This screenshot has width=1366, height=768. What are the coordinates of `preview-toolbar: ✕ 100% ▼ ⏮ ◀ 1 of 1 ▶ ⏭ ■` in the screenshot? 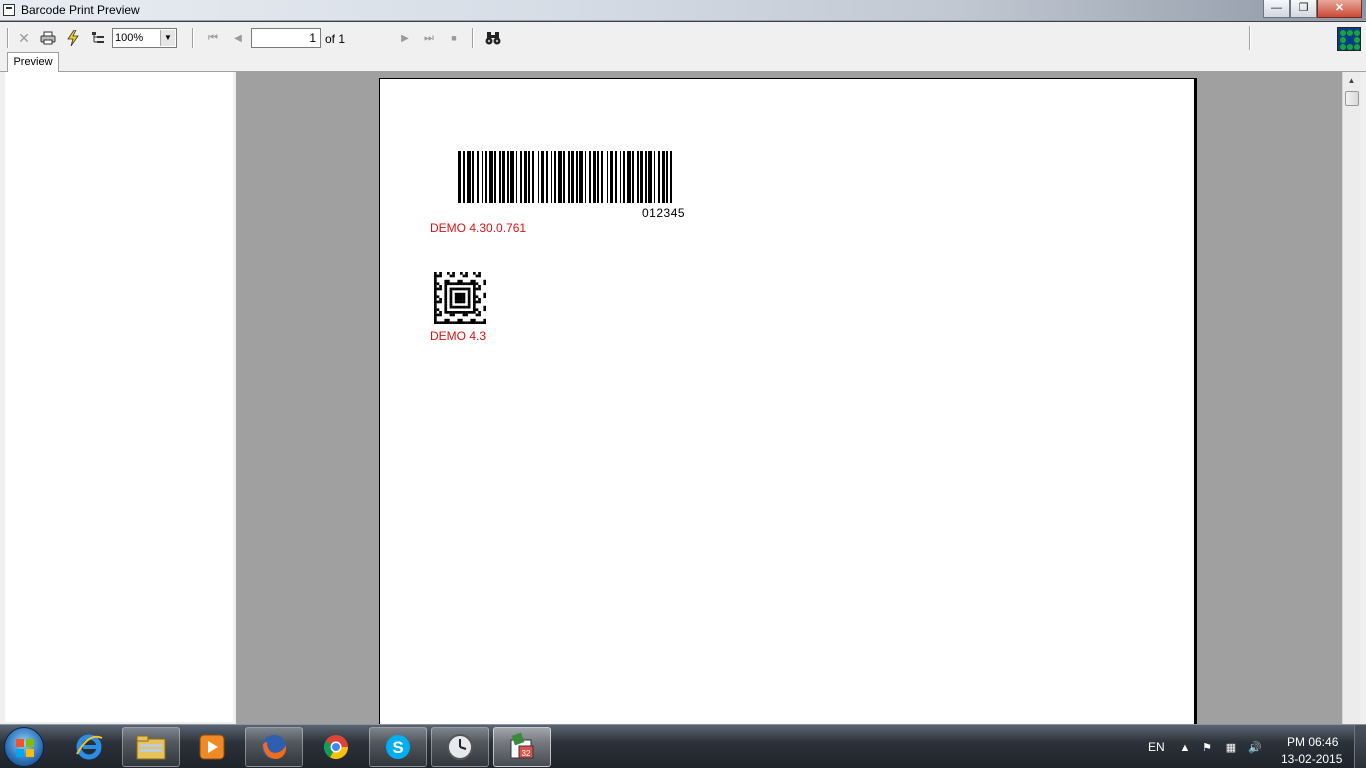 It's located at (683, 37).